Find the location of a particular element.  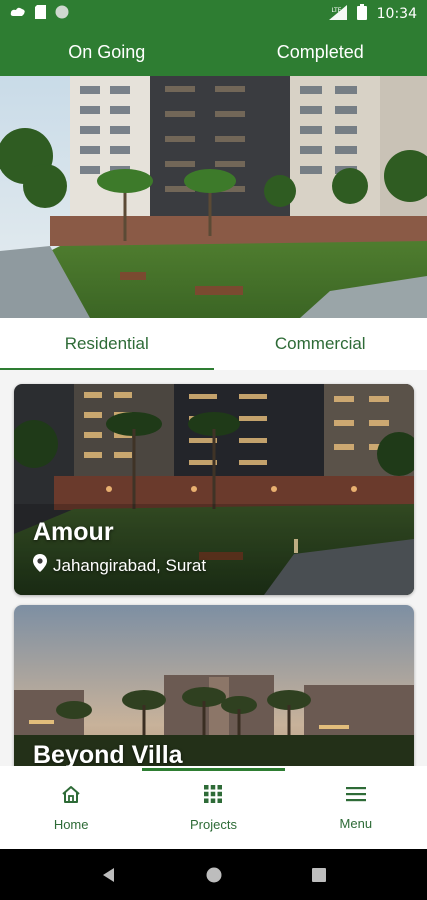

project-location-text: Jahangirabad, Surat is located at coordinates (130, 565).